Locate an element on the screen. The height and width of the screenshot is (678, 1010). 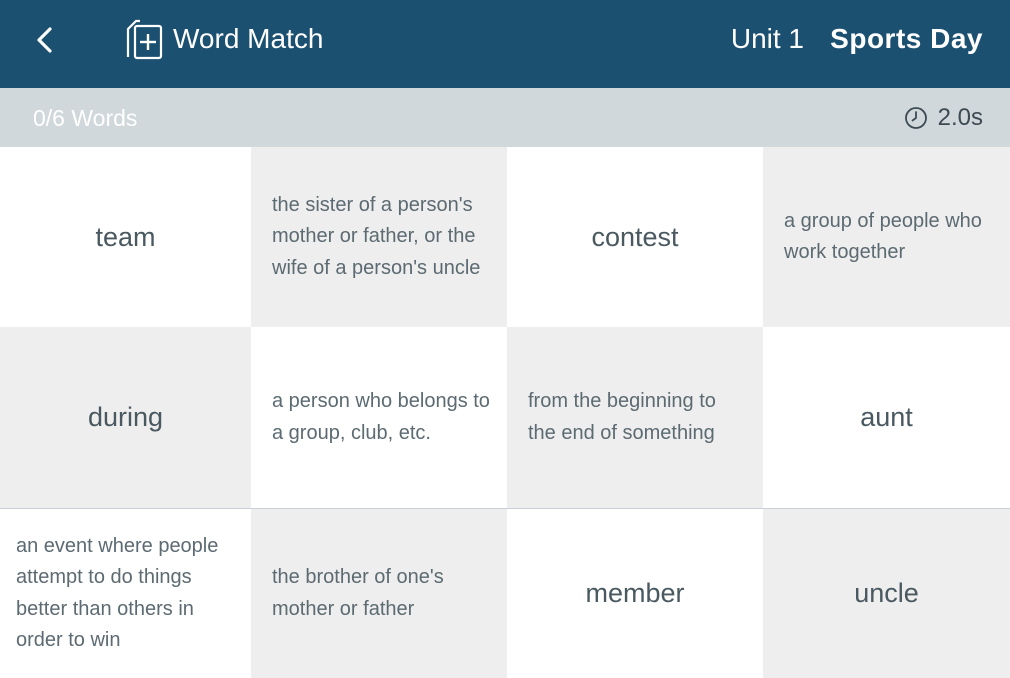
unit-label: Unit 1 is located at coordinates (767, 38).